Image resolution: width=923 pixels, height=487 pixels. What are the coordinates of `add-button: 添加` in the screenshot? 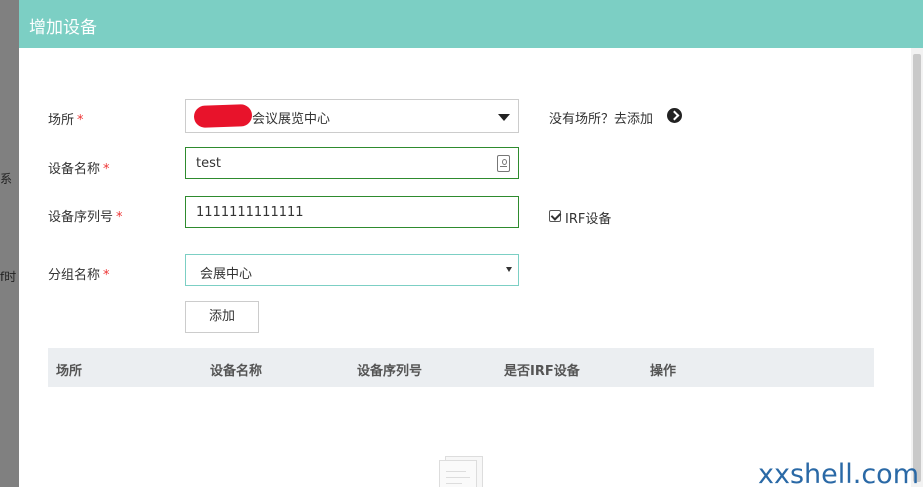 It's located at (222, 317).